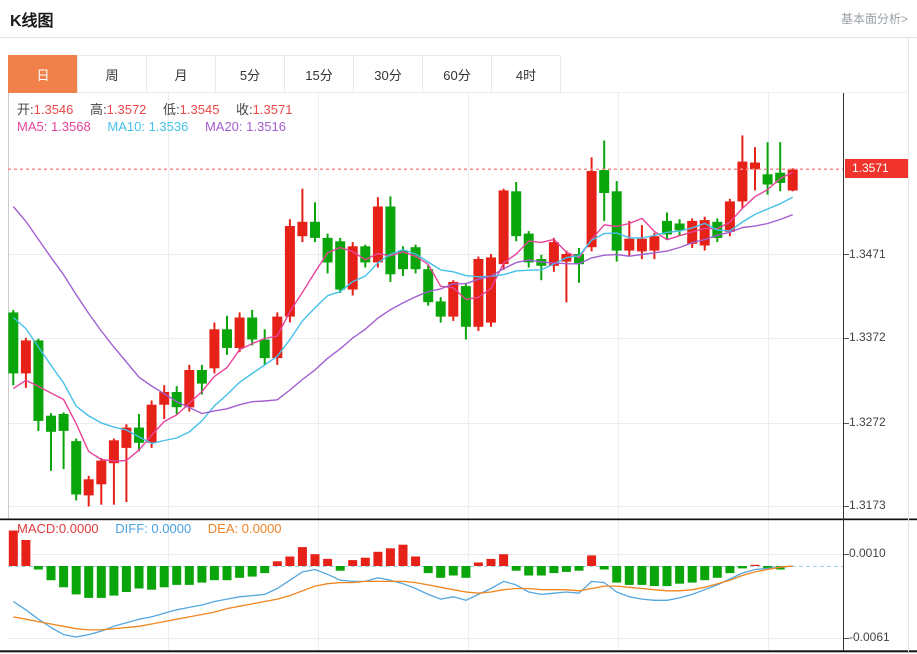 The height and width of the screenshot is (654, 917). Describe the element at coordinates (874, 18) in the screenshot. I see `fundamental-analysis-link: 基本面分析>` at that location.